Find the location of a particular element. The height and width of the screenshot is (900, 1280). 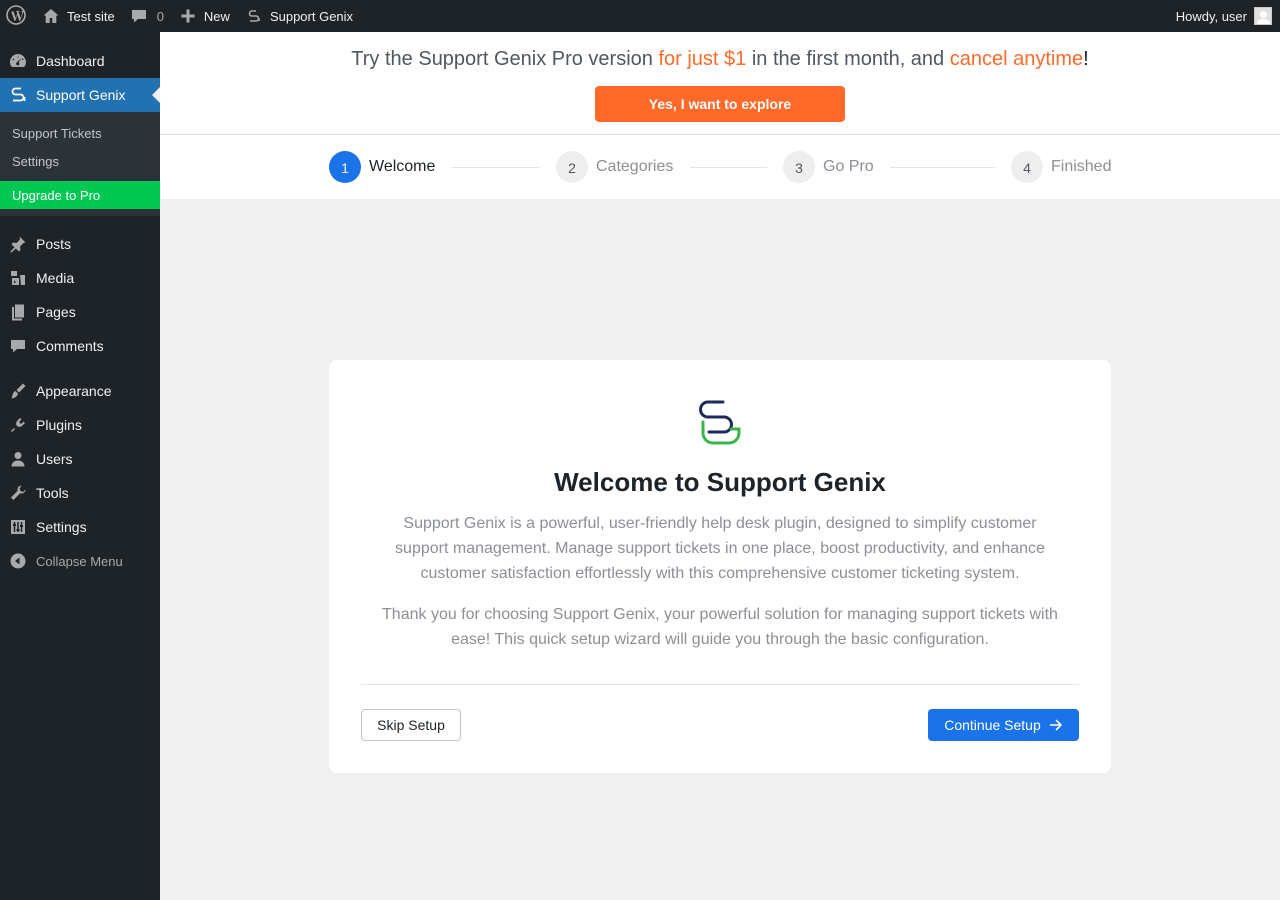

sidebar-item-tools: Tools is located at coordinates (80, 493).